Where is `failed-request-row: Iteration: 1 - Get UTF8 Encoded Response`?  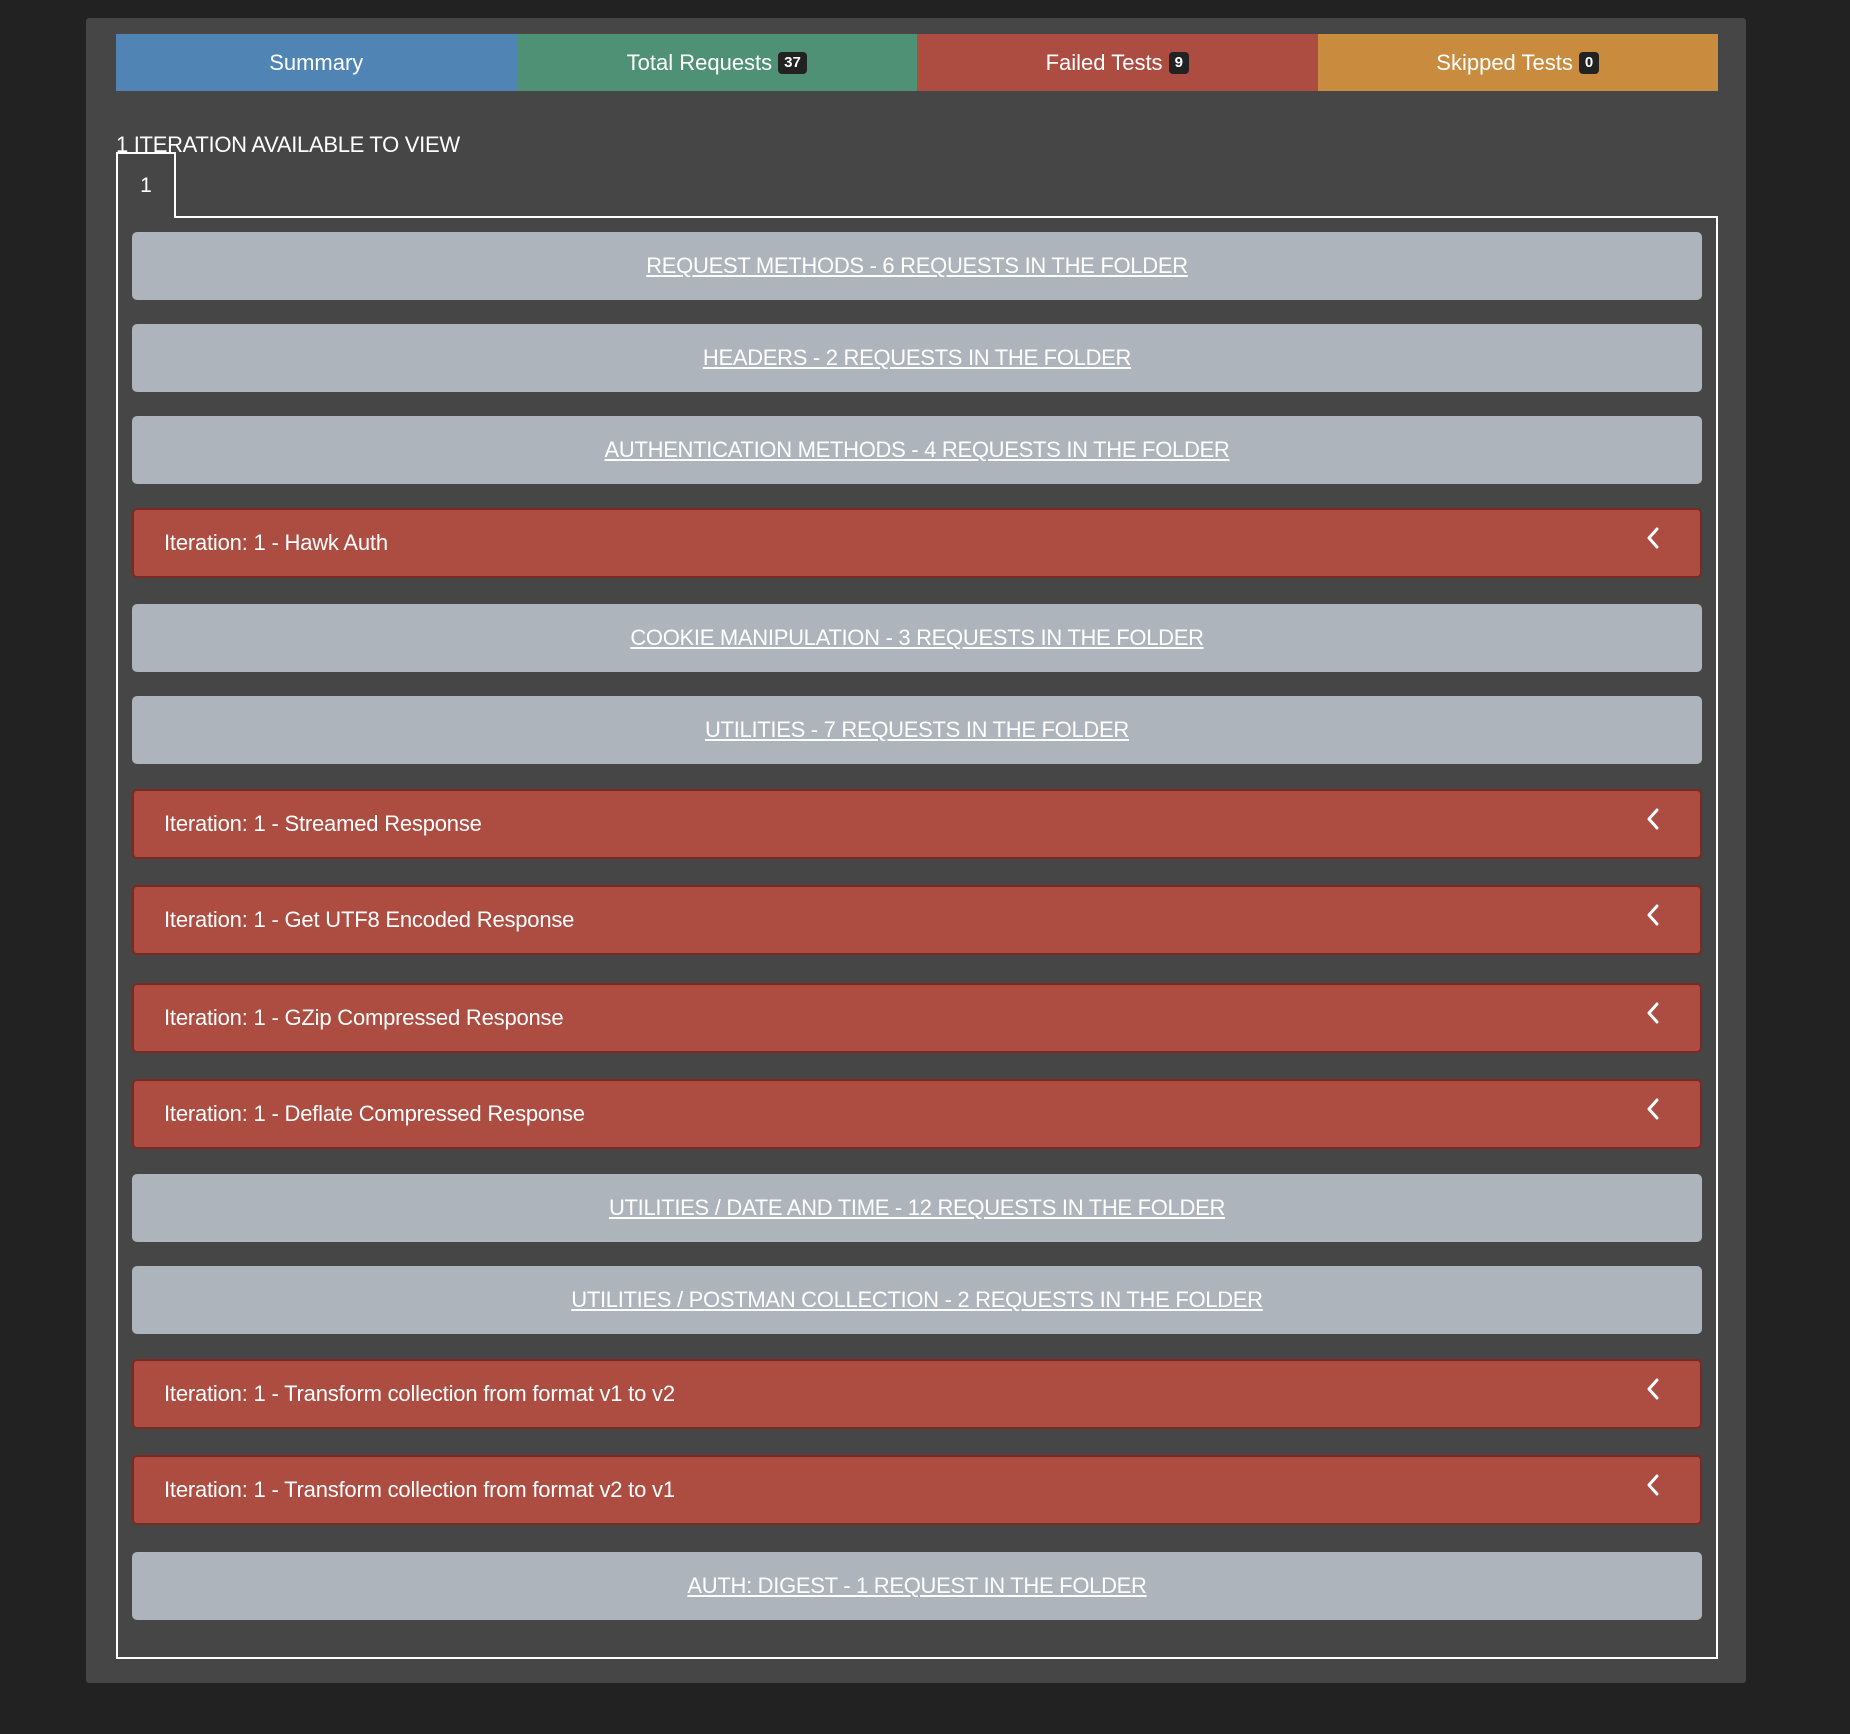
failed-request-row: Iteration: 1 - Get UTF8 Encoded Response is located at coordinates (917, 920).